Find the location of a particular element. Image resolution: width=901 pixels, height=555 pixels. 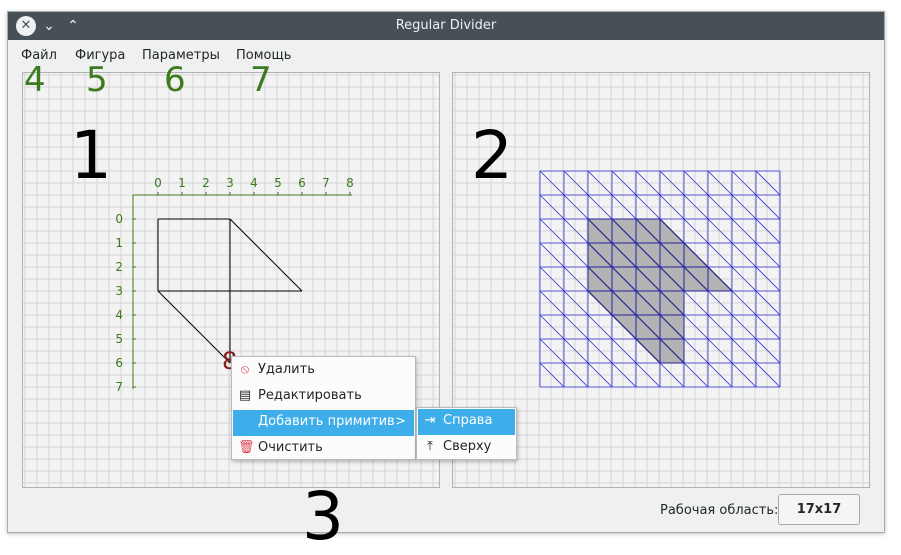

y-tick-label: 3 is located at coordinates (119, 291).